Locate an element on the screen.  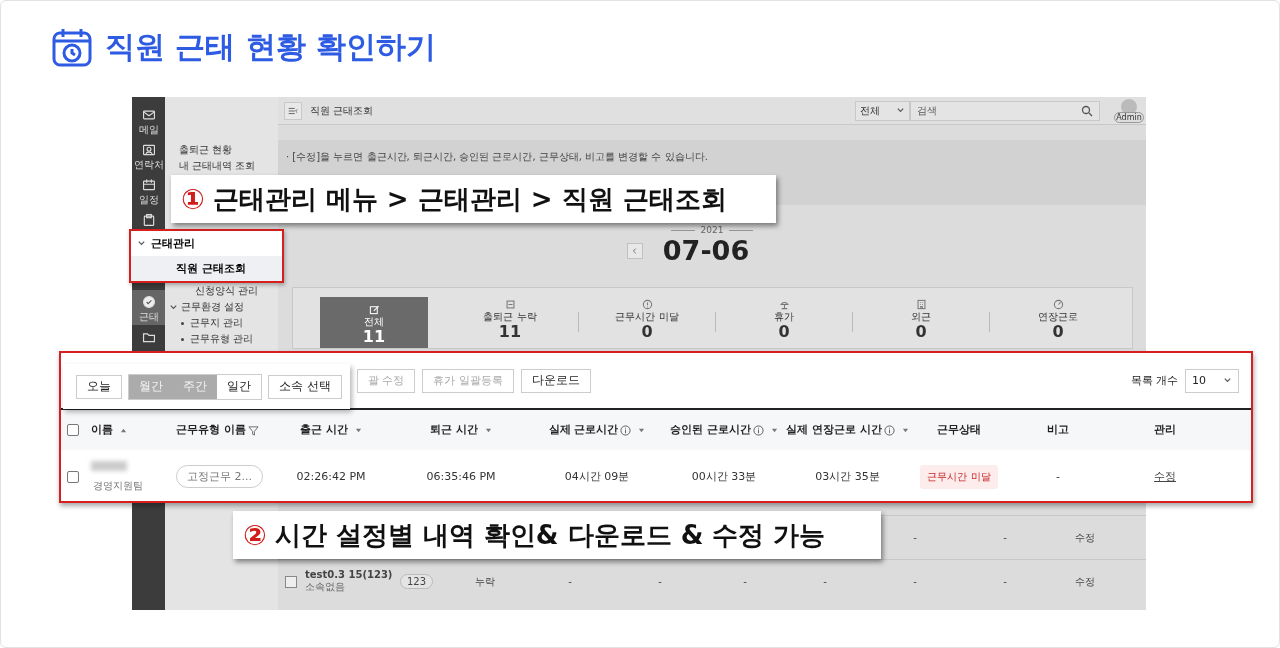
filter-icon is located at coordinates (253, 430).